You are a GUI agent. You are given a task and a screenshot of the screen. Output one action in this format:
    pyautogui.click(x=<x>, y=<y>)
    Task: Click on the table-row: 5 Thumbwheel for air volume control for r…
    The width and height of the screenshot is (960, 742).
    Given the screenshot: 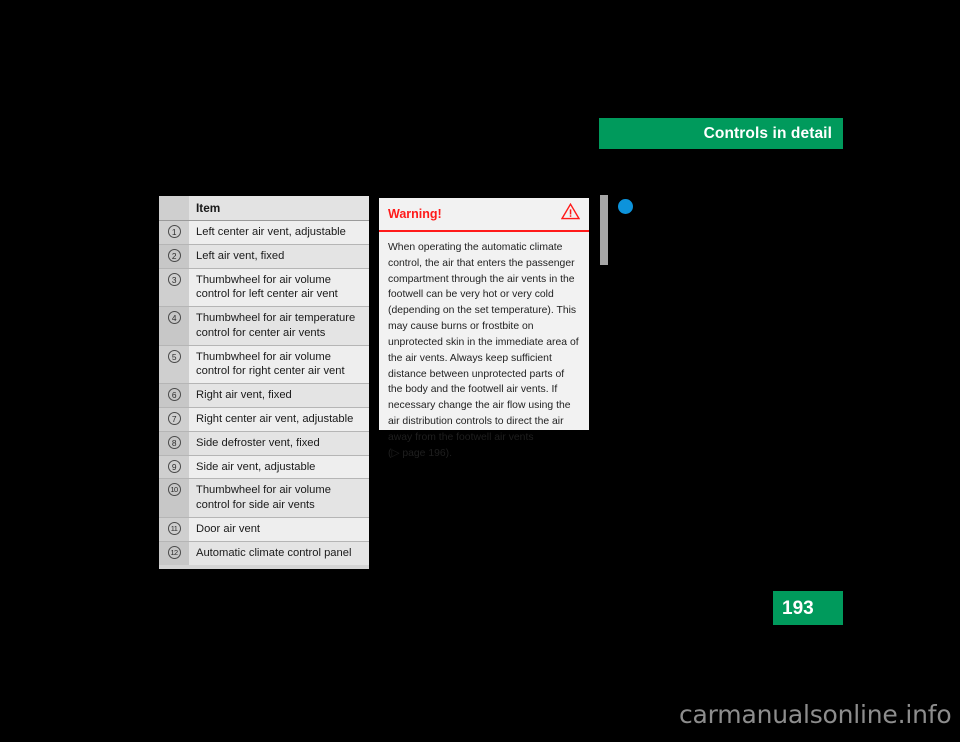 What is the action you would take?
    pyautogui.click(x=264, y=365)
    